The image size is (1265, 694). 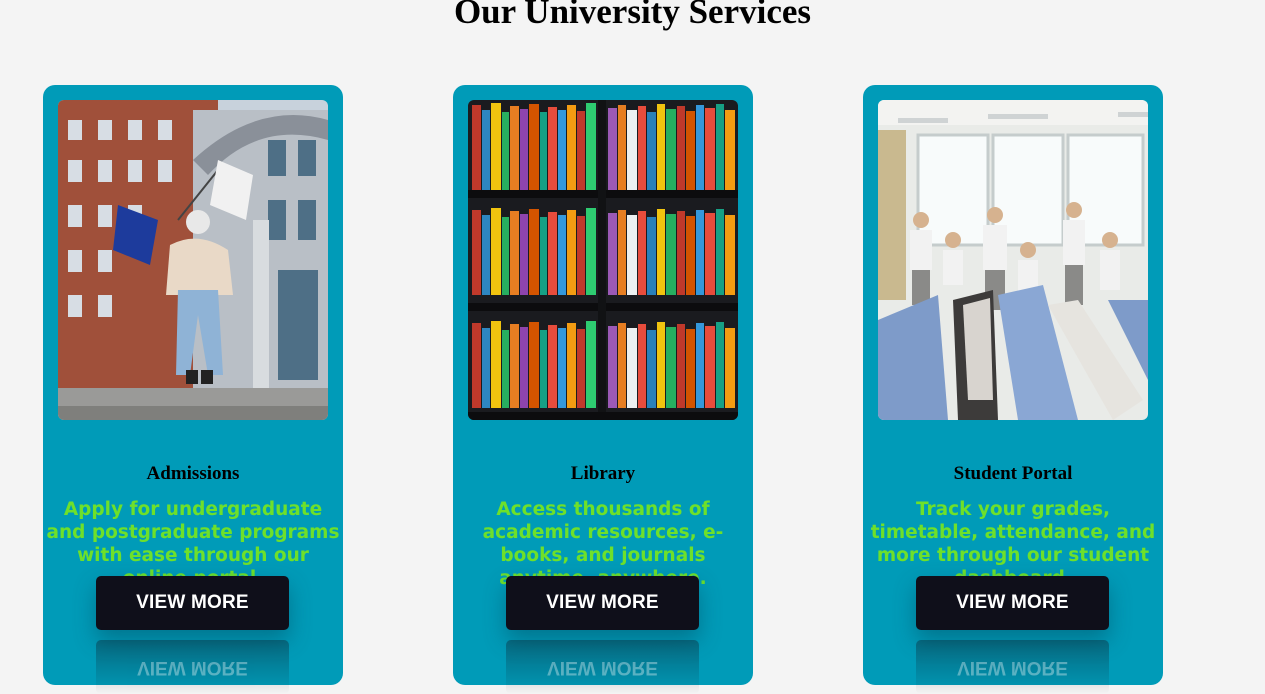 I want to click on student-portal-image, so click(x=1013, y=260).